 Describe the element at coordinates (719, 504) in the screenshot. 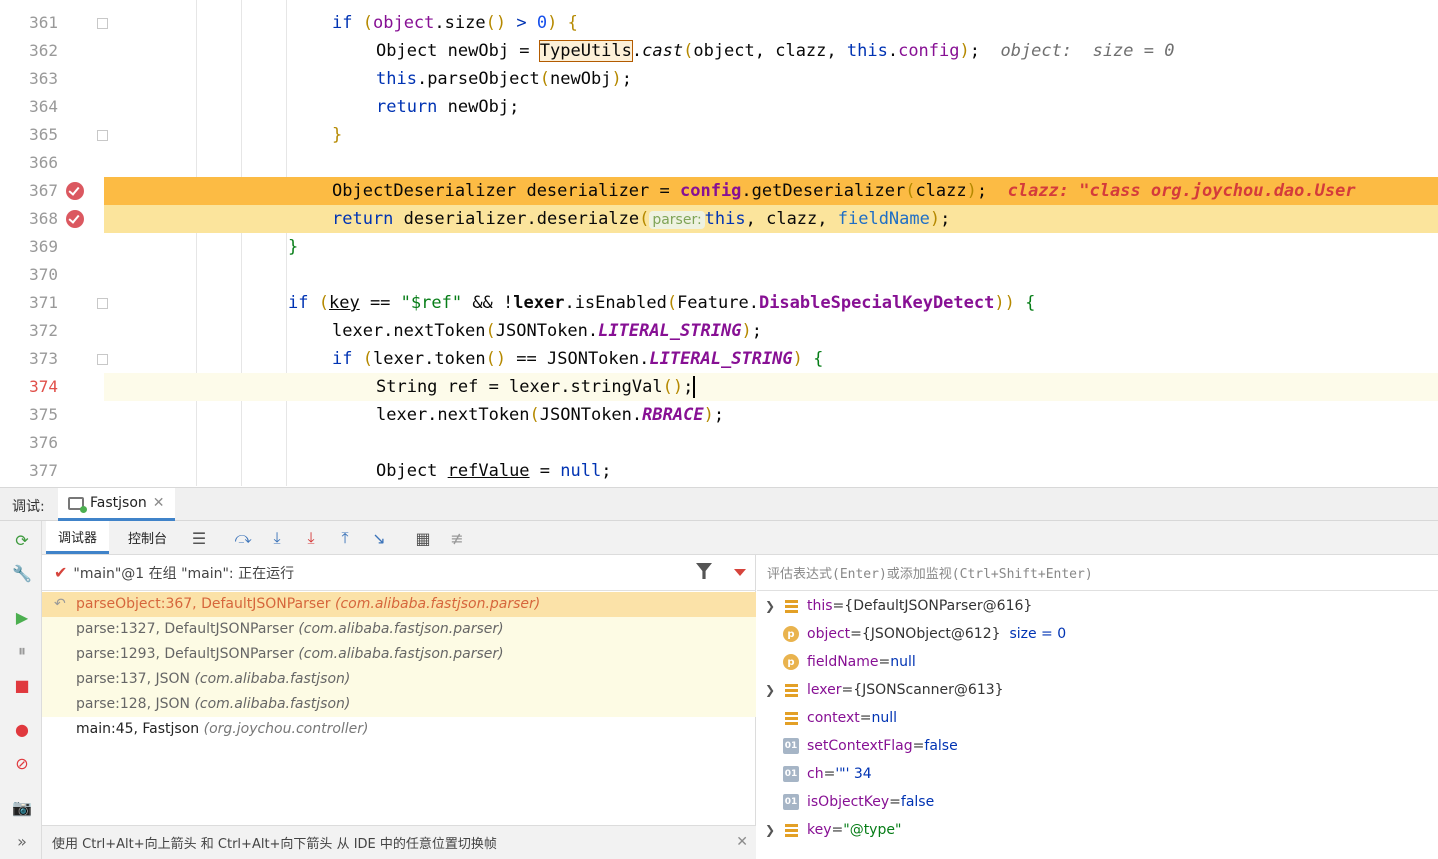

I see `debug-tool-window-header: 调试: Fastjson ✕` at that location.